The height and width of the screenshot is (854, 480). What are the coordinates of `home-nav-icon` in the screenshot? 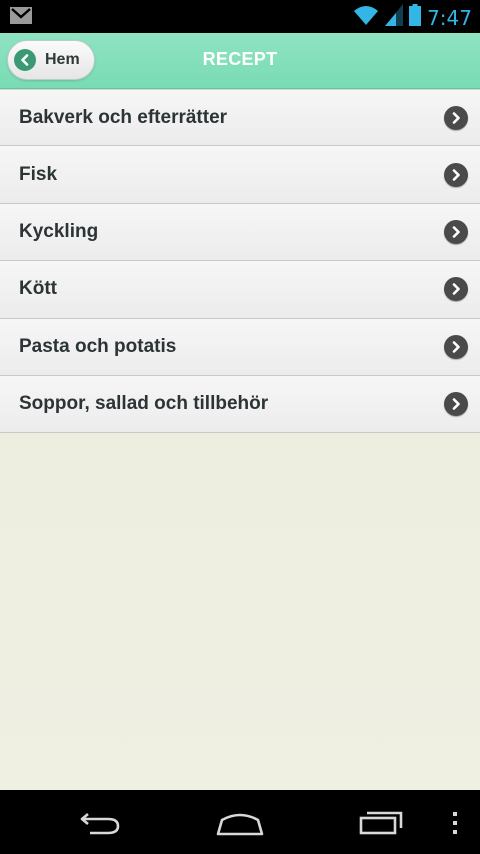 It's located at (240, 824).